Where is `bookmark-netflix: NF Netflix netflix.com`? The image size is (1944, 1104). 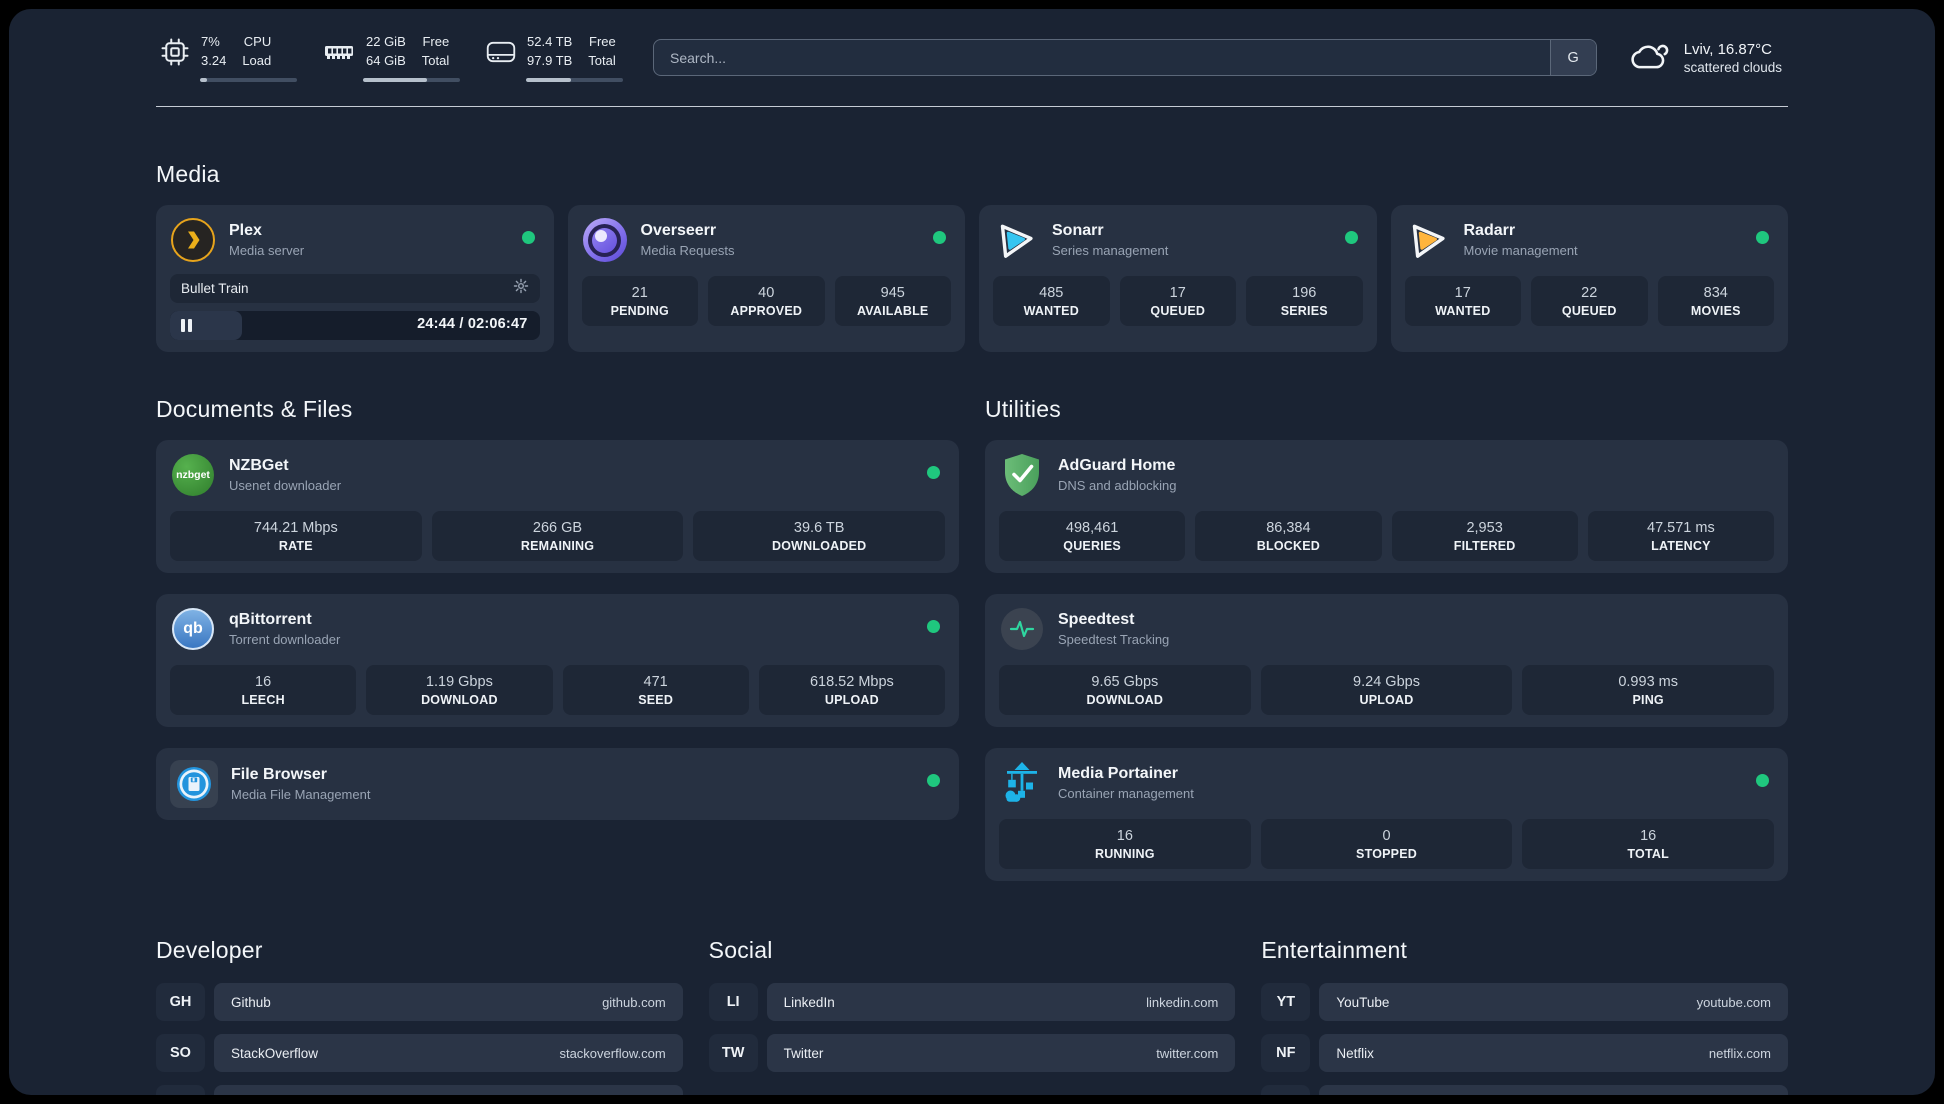
bookmark-netflix: NF Netflix netflix.com is located at coordinates (1524, 1053).